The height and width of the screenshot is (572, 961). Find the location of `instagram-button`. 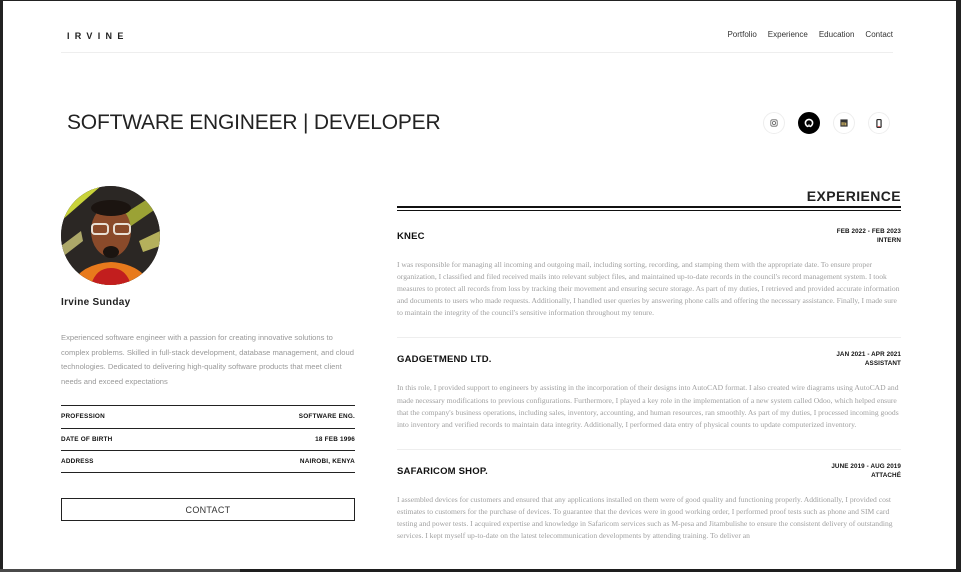

instagram-button is located at coordinates (774, 123).